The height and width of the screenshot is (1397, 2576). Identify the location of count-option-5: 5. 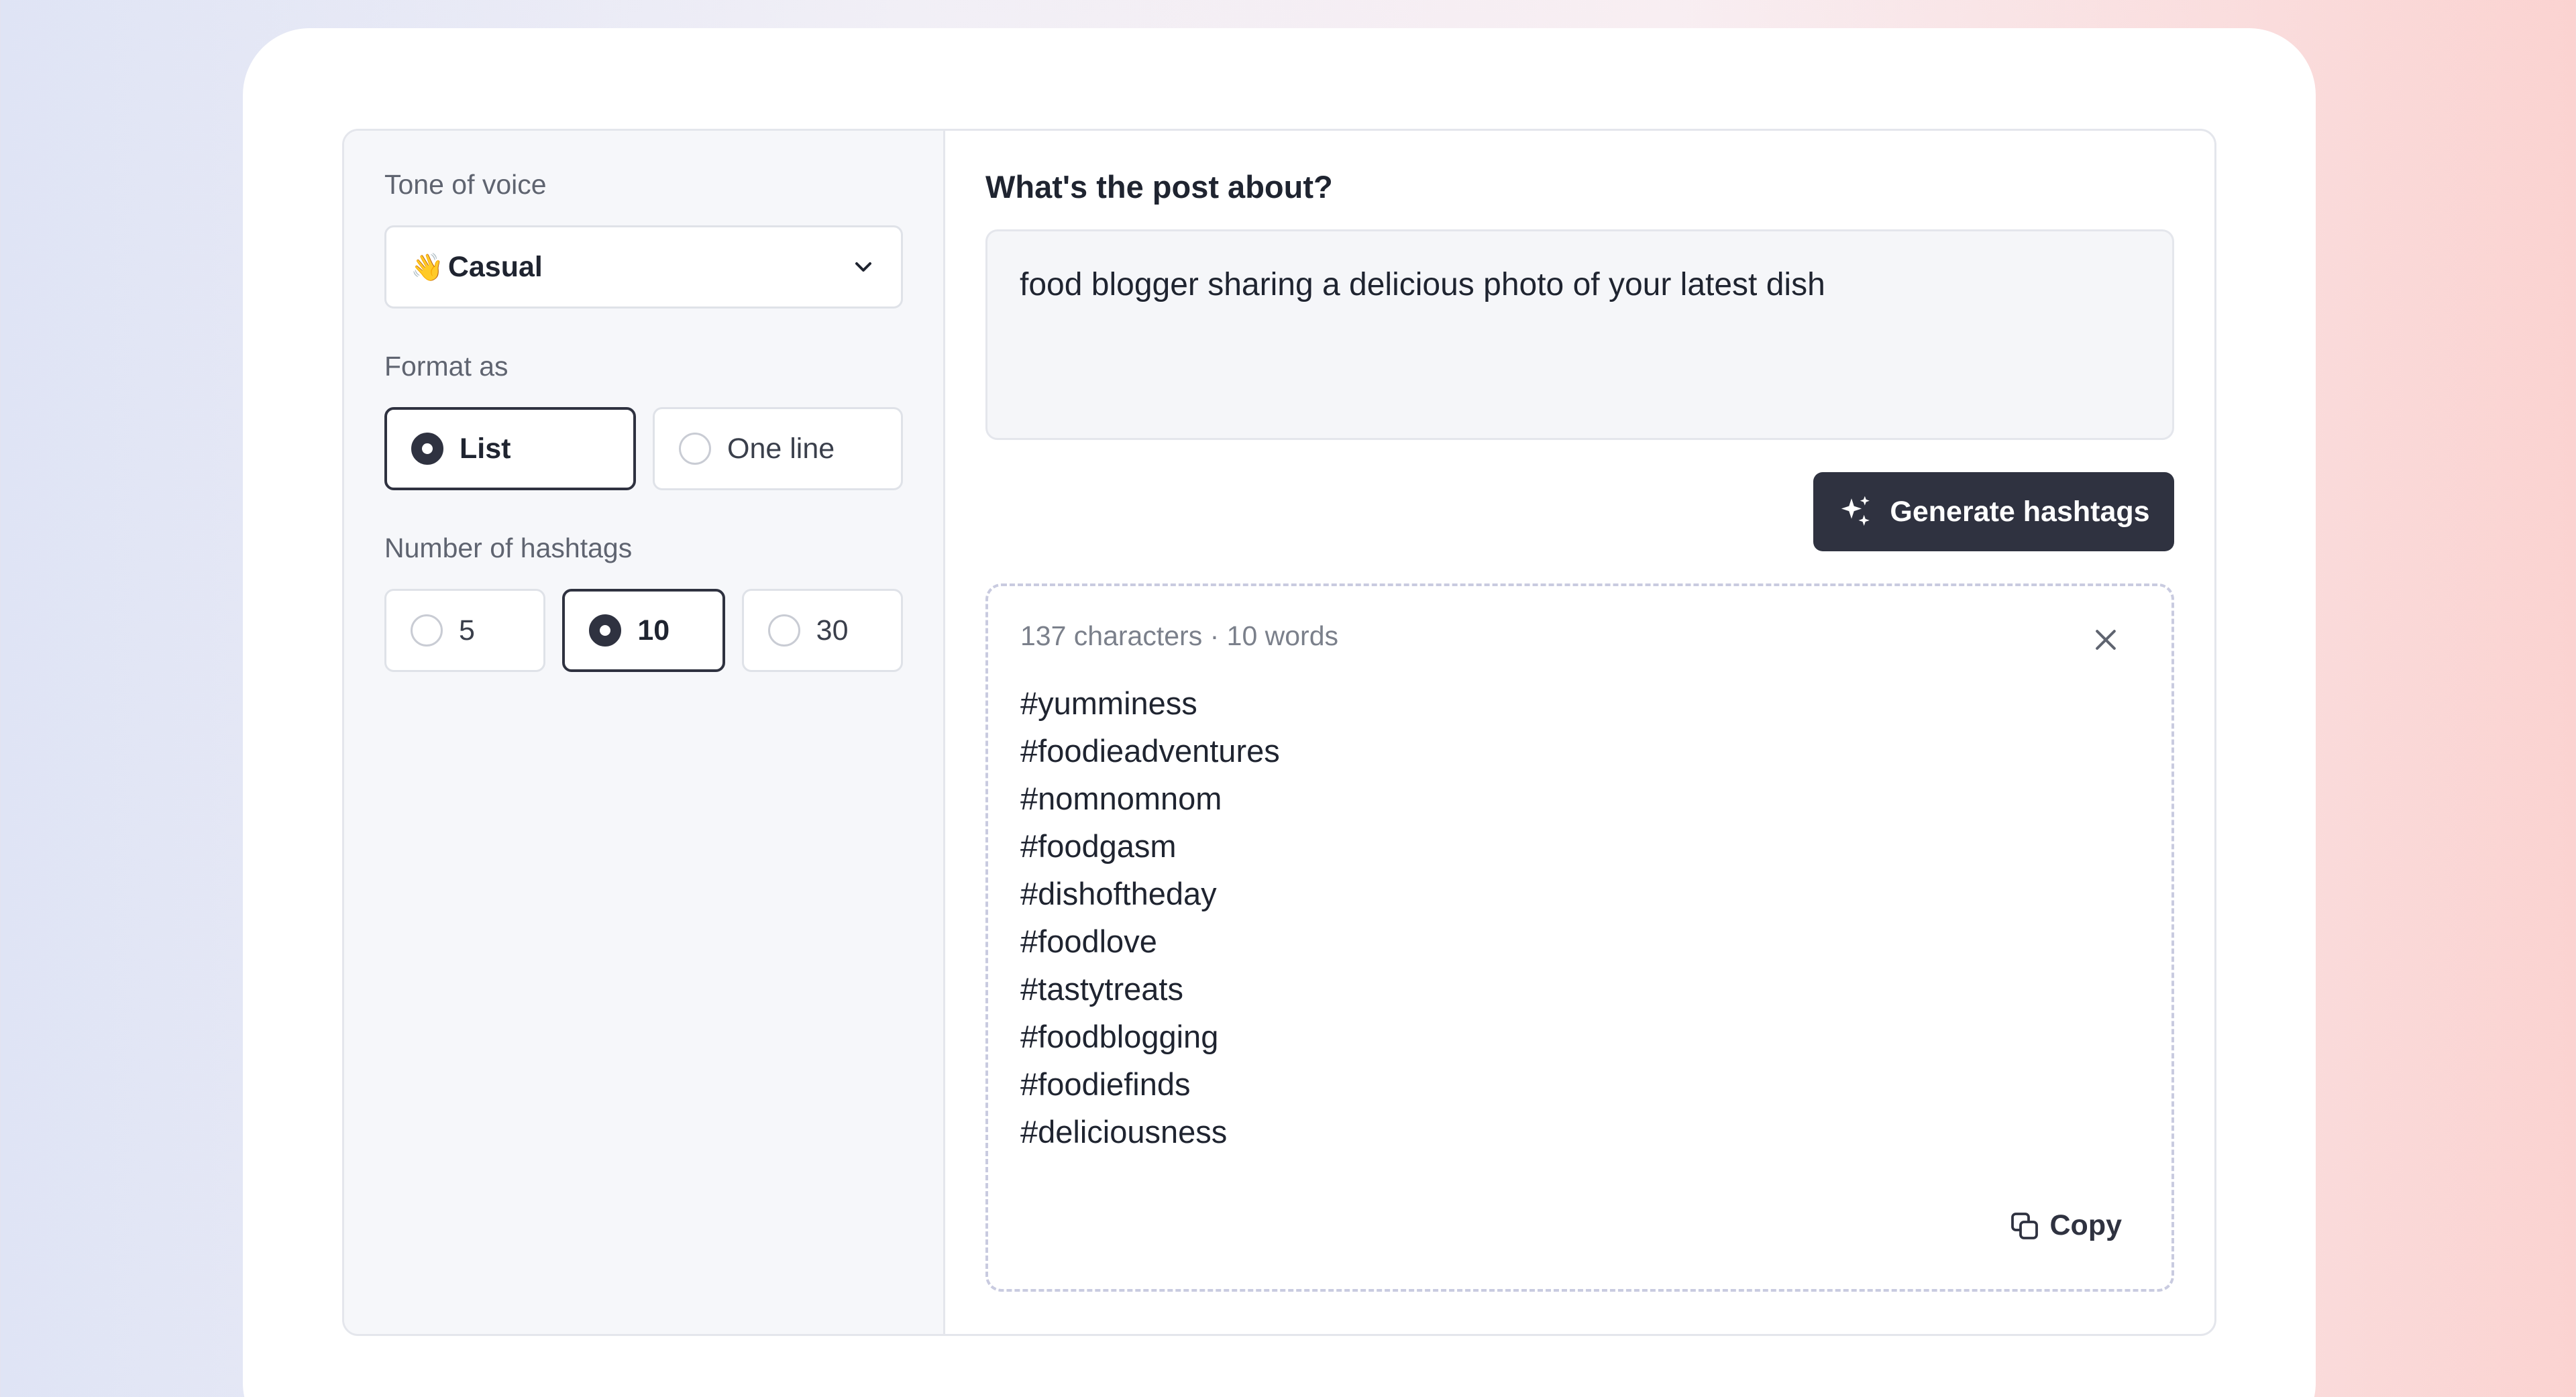
(465, 630).